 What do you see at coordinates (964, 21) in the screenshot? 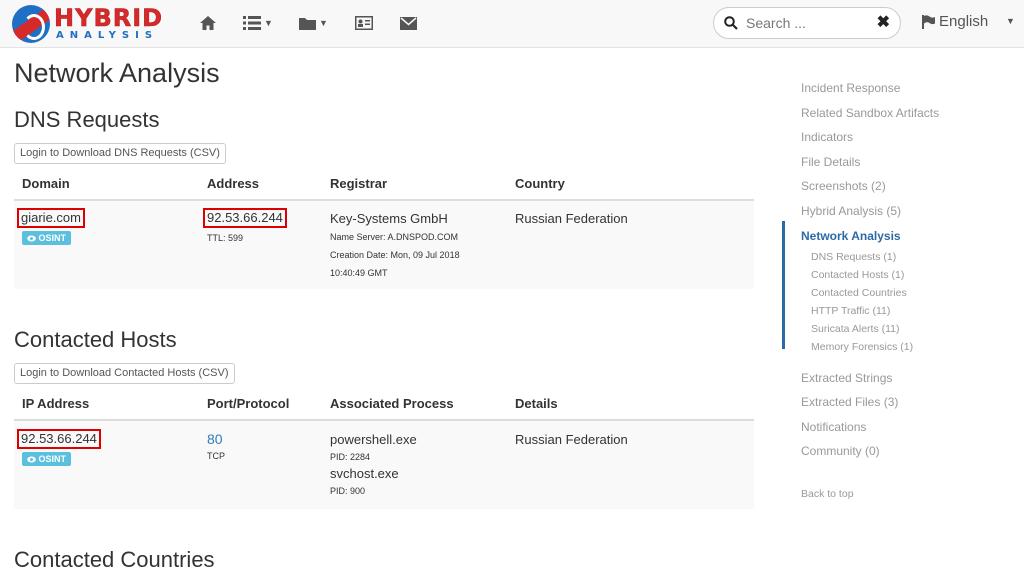
I see `language-label: English` at bounding box center [964, 21].